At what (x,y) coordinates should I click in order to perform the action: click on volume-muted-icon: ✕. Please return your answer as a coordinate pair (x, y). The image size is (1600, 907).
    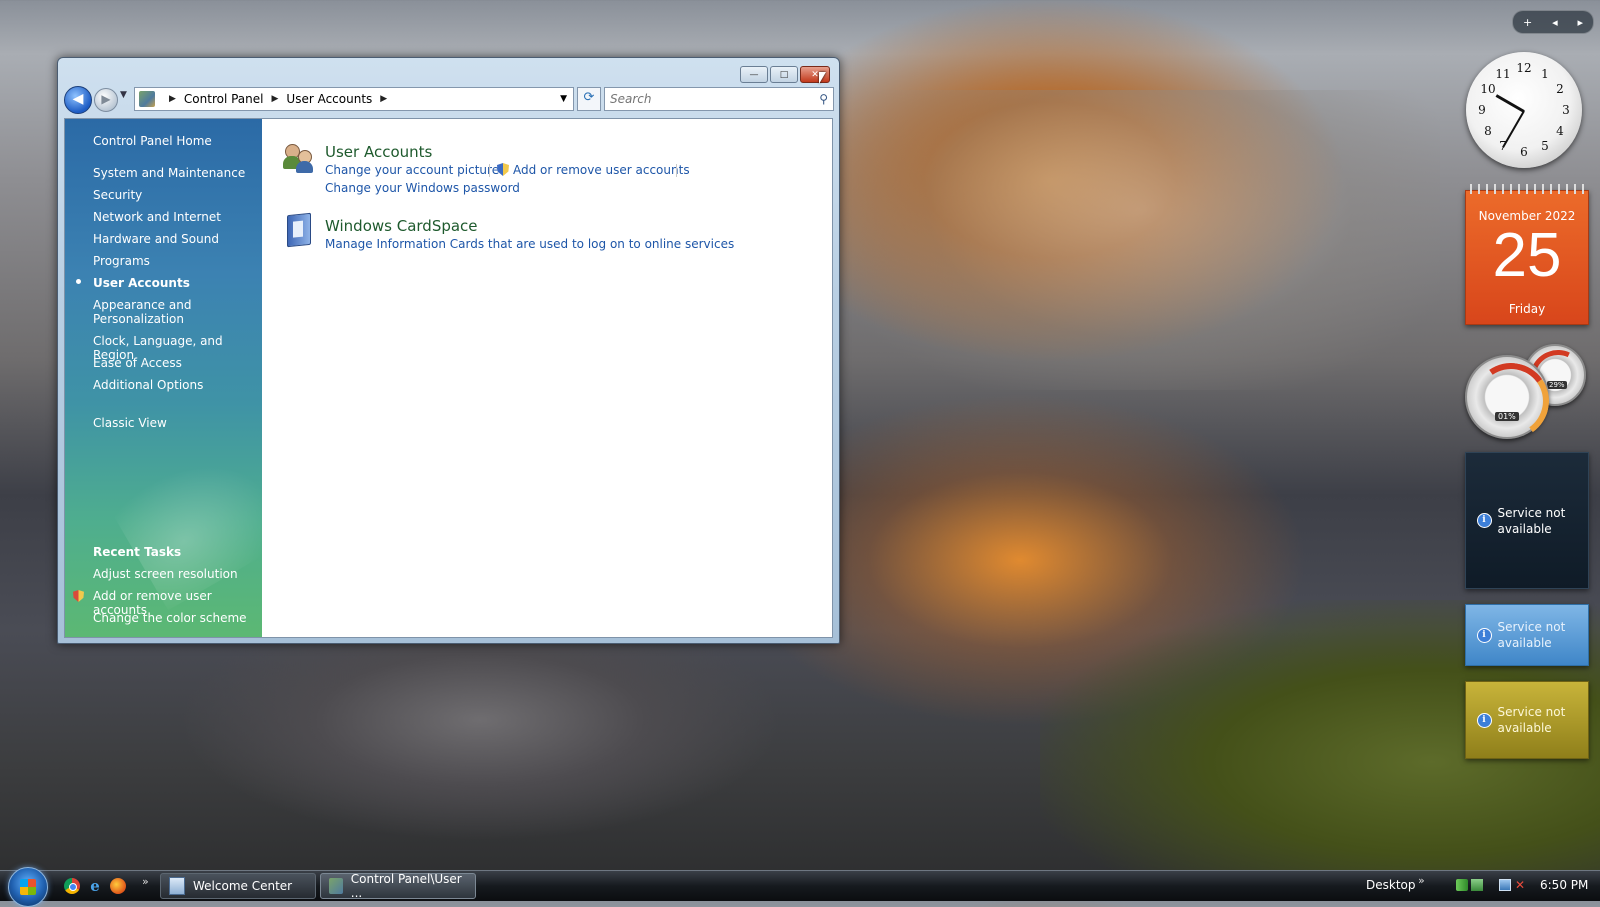
    Looking at the image, I should click on (1521, 885).